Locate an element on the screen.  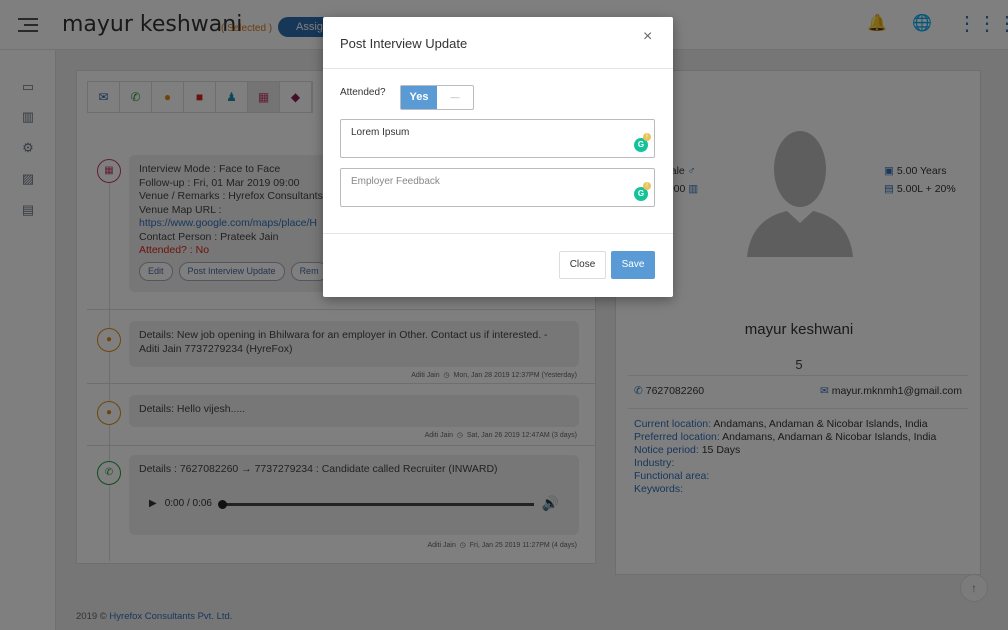
modal-title: Post Interview Update is located at coordinates (404, 43).